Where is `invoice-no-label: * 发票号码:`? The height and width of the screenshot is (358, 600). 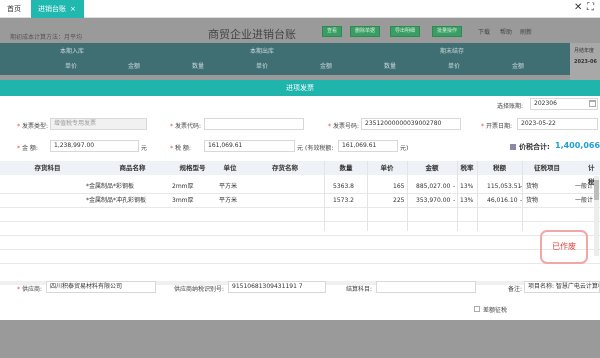 invoice-no-label: * 发票号码: is located at coordinates (344, 126).